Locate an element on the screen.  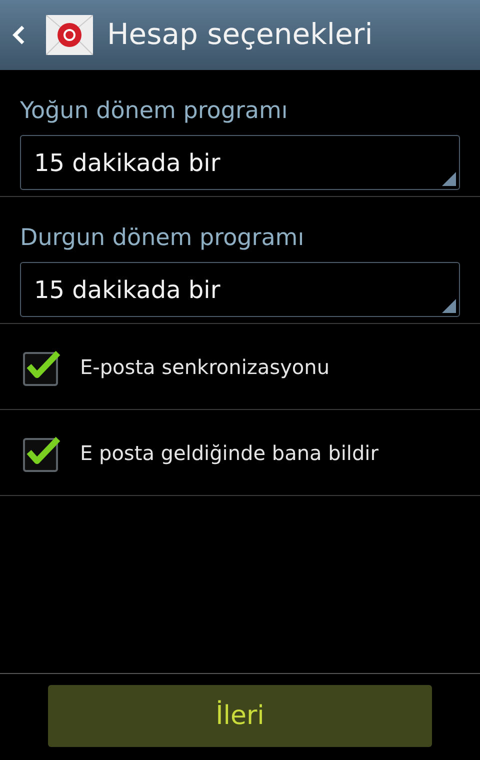
checkbox-row: E-posta senkronizasyonu is located at coordinates (240, 367).